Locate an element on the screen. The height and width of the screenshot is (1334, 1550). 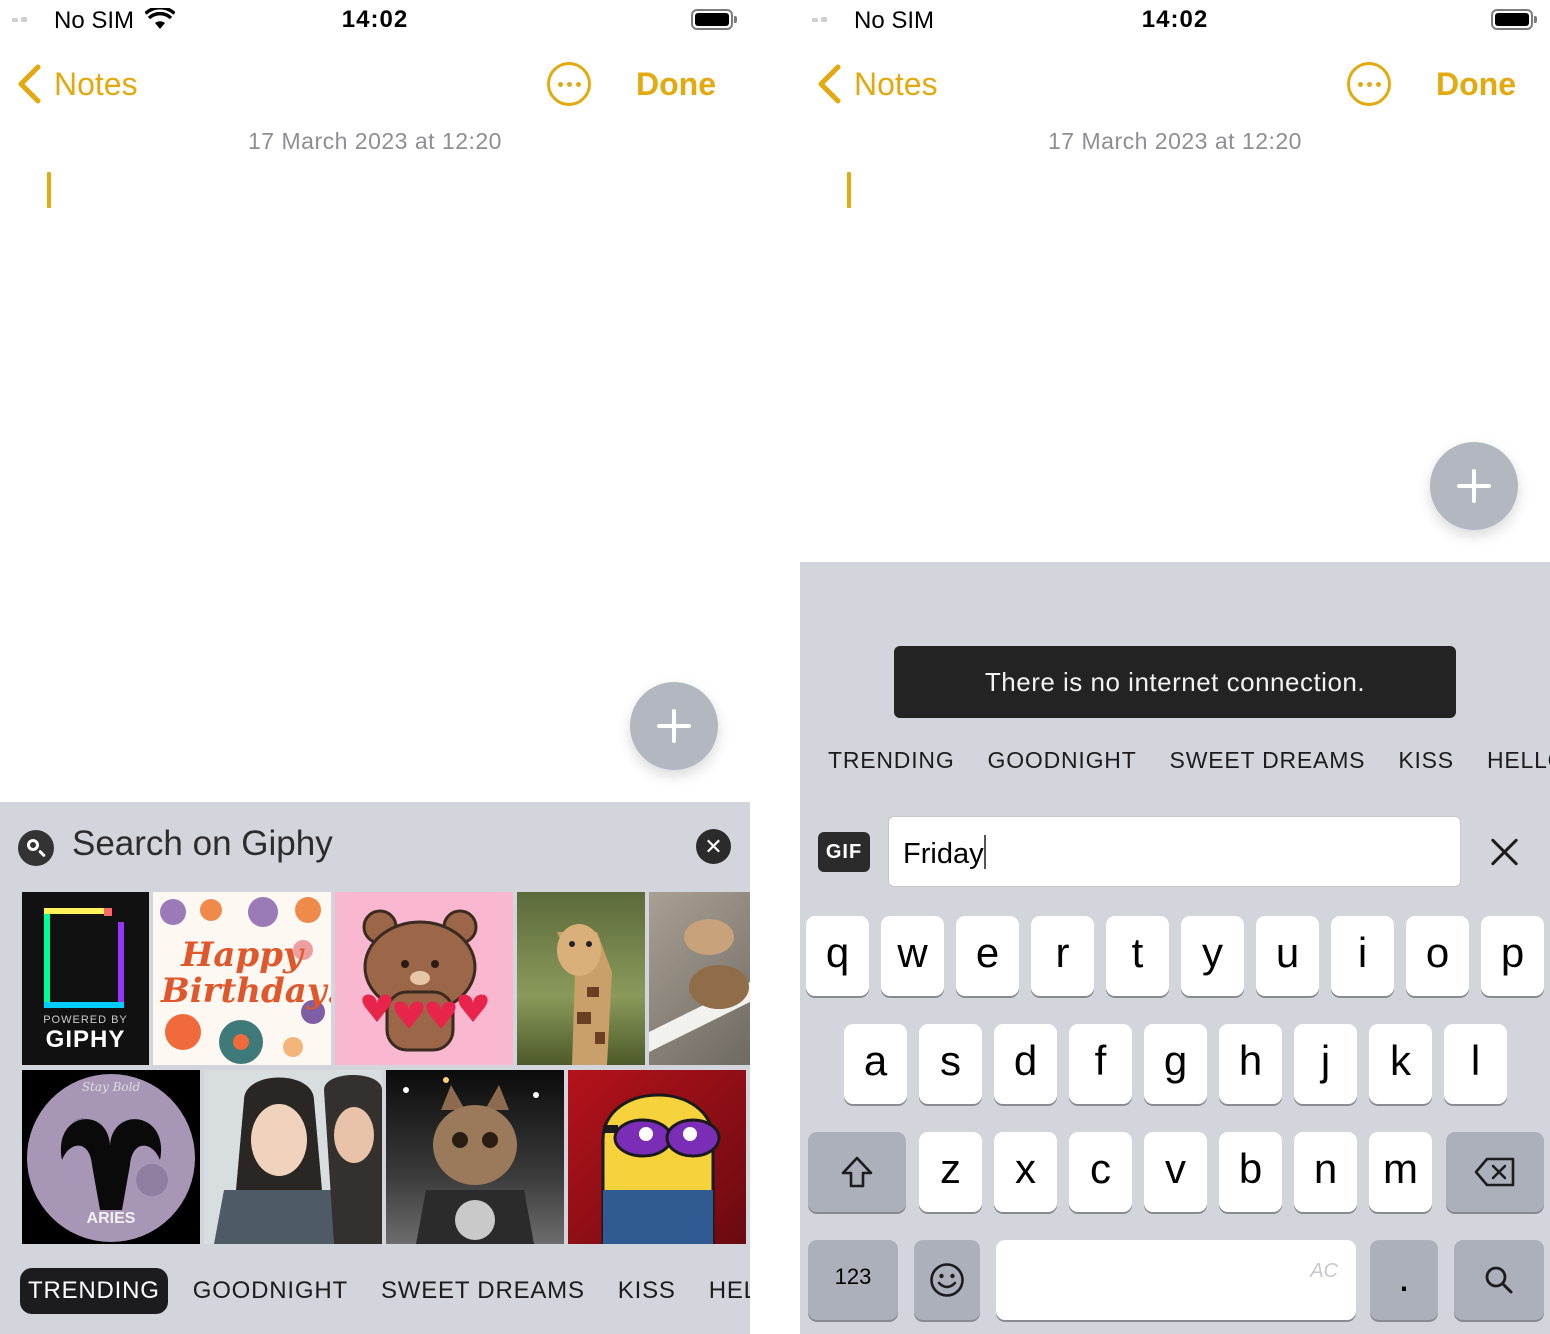
backspace-icon is located at coordinates (1494, 1172).